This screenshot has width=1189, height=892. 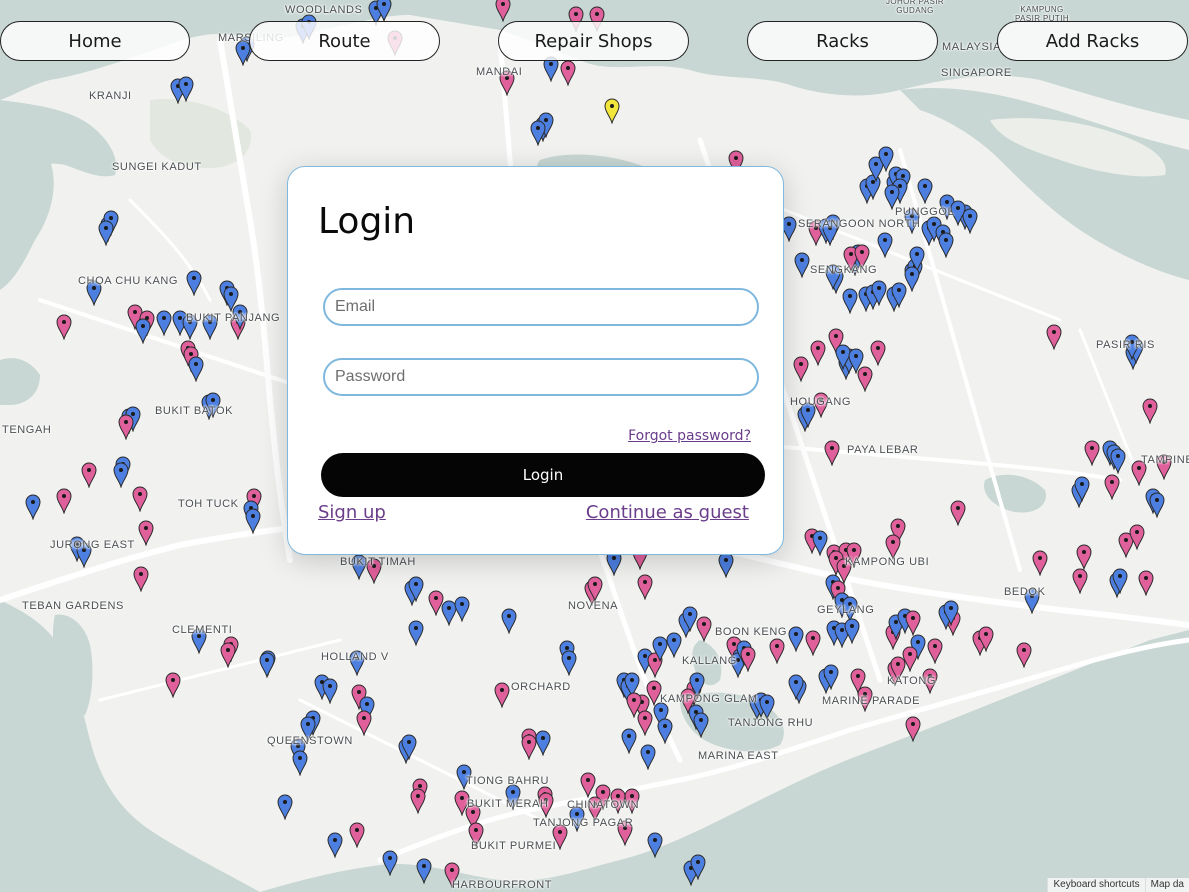 I want to click on map-label-bukit-panjang: BUKIT PANJANG, so click(x=233, y=318).